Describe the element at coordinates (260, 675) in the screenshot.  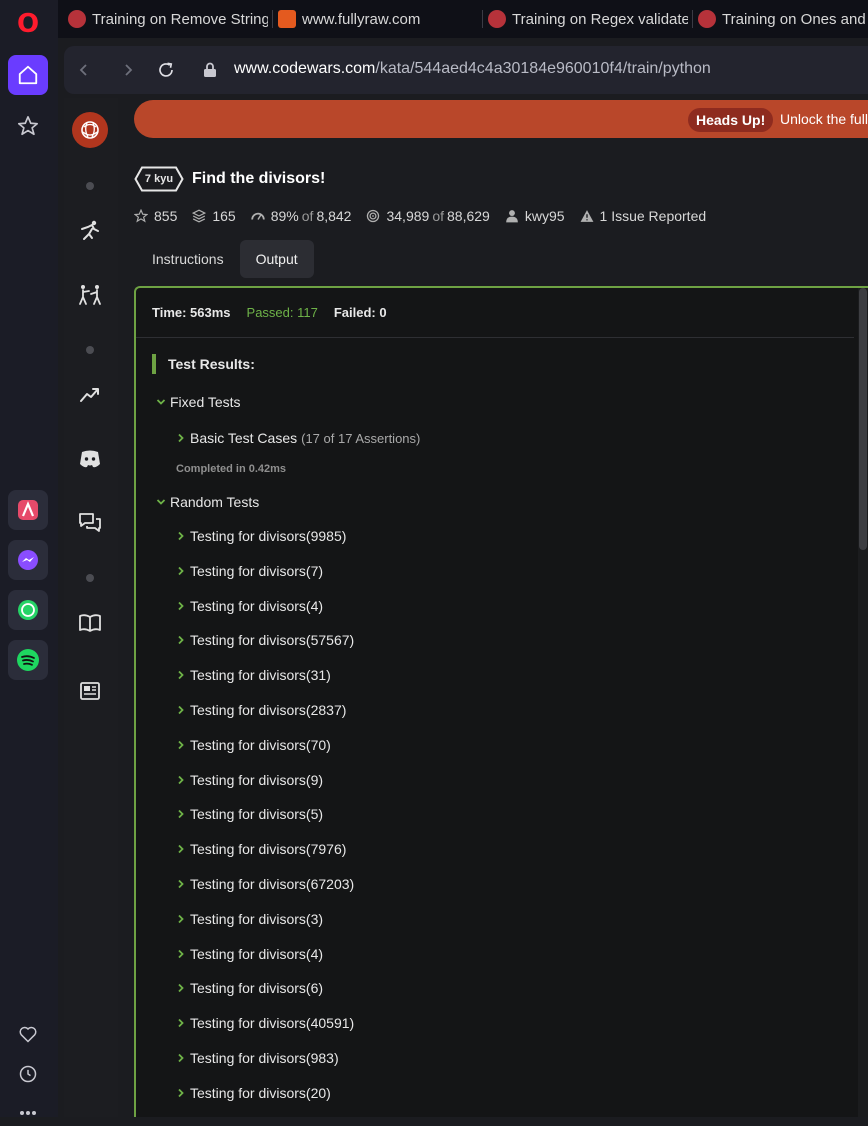
I see `random-test-label: Testing for divisors(31)` at that location.